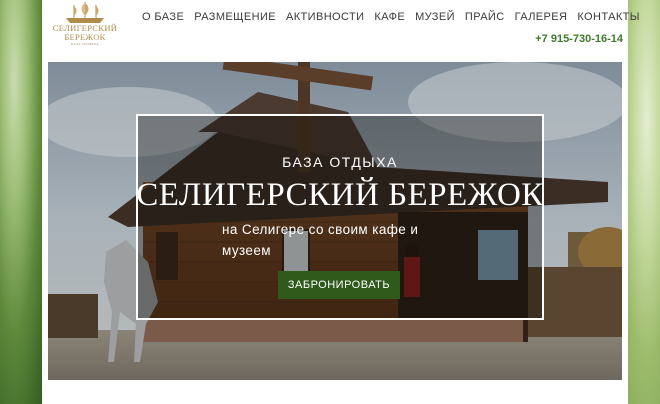  Describe the element at coordinates (541, 17) in the screenshot. I see `nav-item-gallery: ГАЛЕРЕЯ` at that location.